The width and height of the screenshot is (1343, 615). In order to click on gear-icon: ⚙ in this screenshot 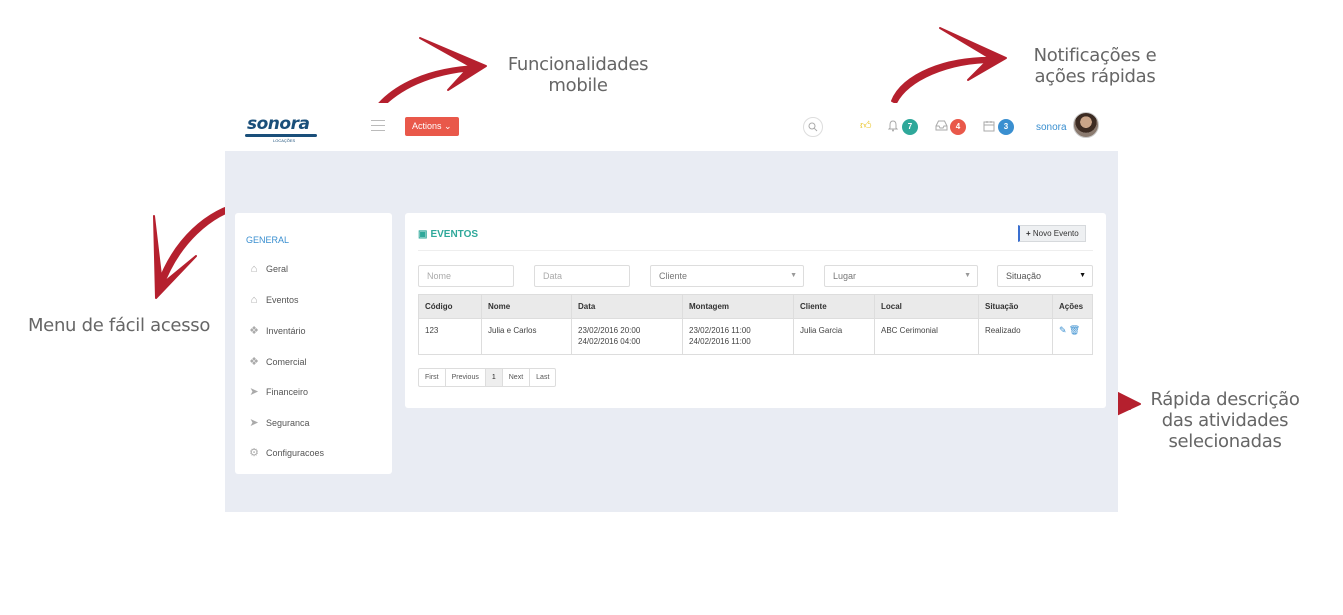, I will do `click(254, 453)`.